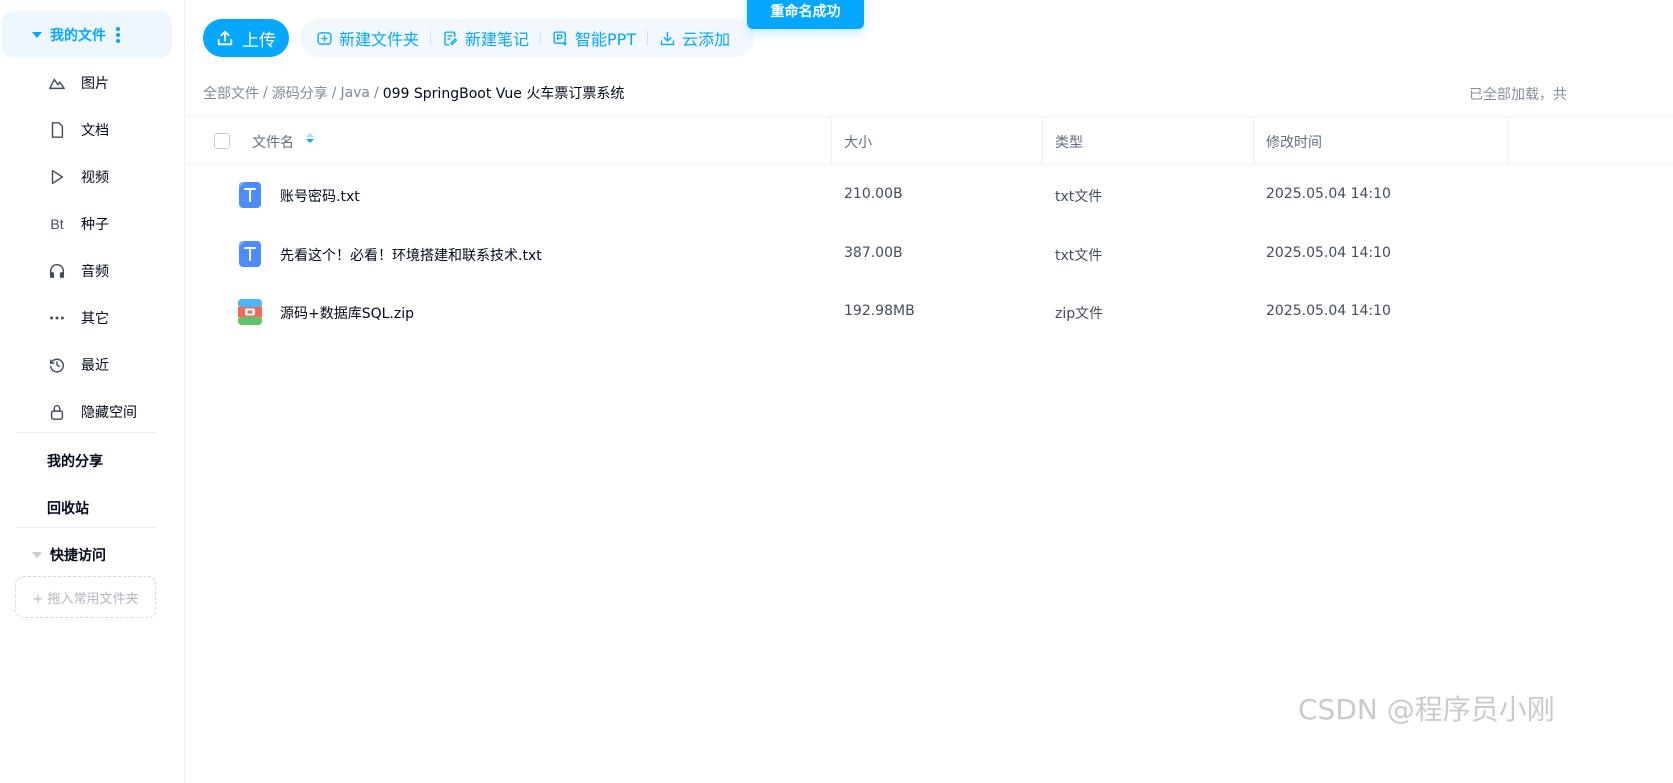 Image resolution: width=1673 pixels, height=783 pixels. What do you see at coordinates (411, 255) in the screenshot?
I see `file-name: 先看这个！必看！环境搭建和联系技术.txt` at bounding box center [411, 255].